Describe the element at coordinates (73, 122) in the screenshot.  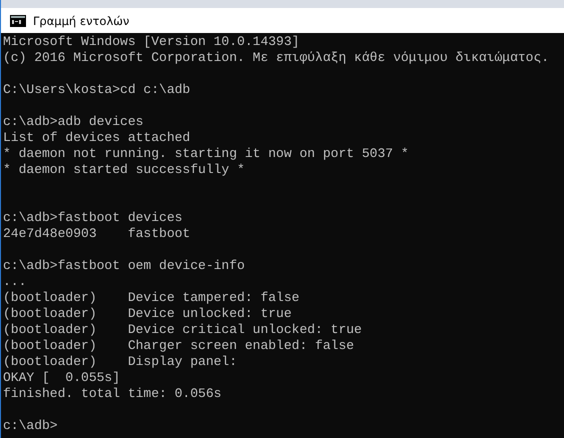
I see `console-line: c:\adb>adb devices` at that location.